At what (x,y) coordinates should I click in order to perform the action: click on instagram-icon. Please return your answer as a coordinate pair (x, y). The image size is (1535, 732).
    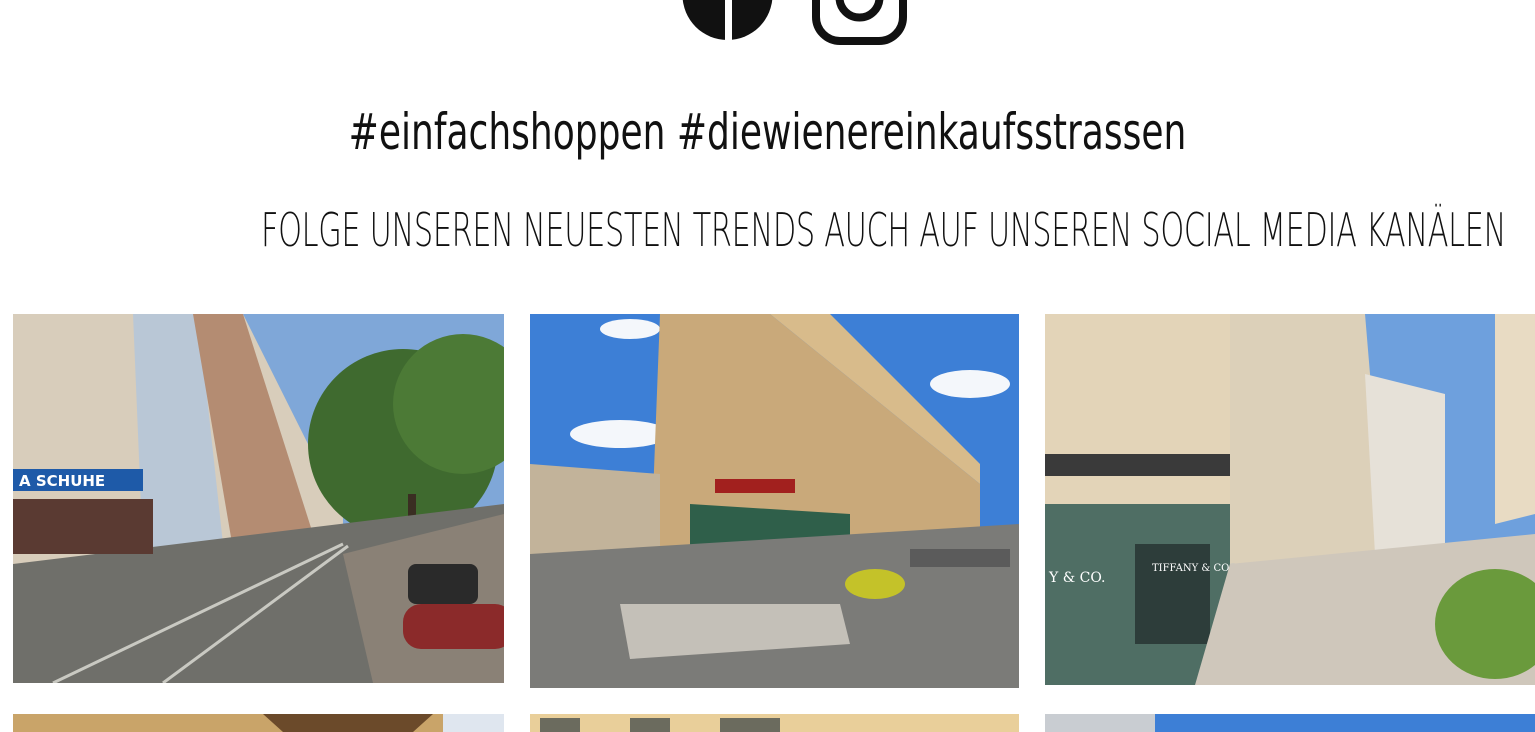
    Looking at the image, I should click on (859, 22).